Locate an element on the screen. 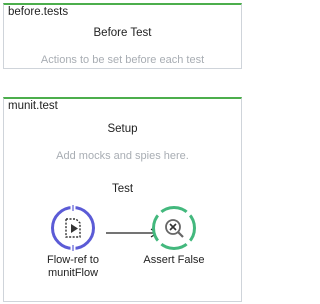 The height and width of the screenshot is (304, 320). assert-false-icon is located at coordinates (174, 228).